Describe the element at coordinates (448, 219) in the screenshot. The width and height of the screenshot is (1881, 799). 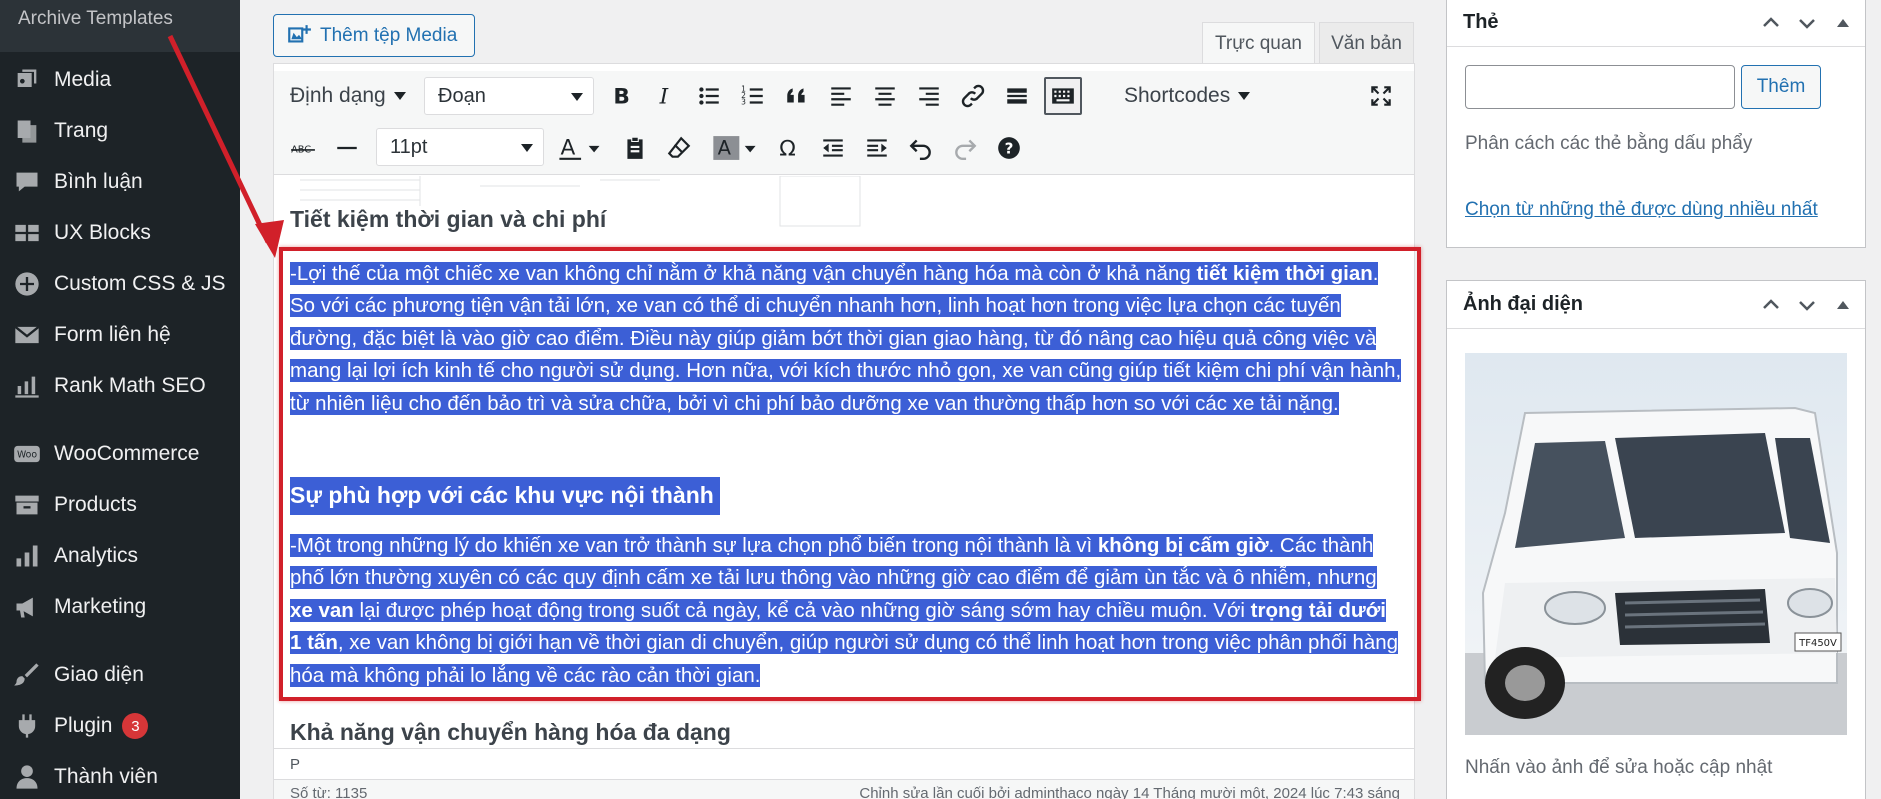
I see `heading-savings: Tiết kiệm thời gian và chi phí` at that location.